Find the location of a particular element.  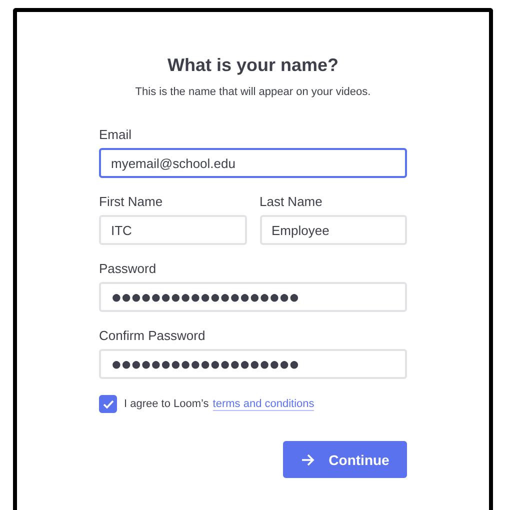

check-icon is located at coordinates (108, 404).